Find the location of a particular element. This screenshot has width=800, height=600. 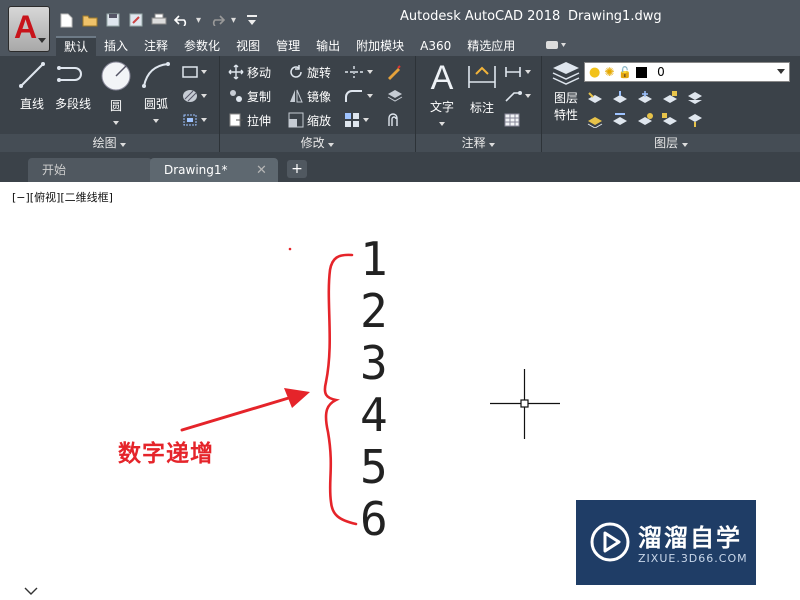

print-icon is located at coordinates (158, 20).